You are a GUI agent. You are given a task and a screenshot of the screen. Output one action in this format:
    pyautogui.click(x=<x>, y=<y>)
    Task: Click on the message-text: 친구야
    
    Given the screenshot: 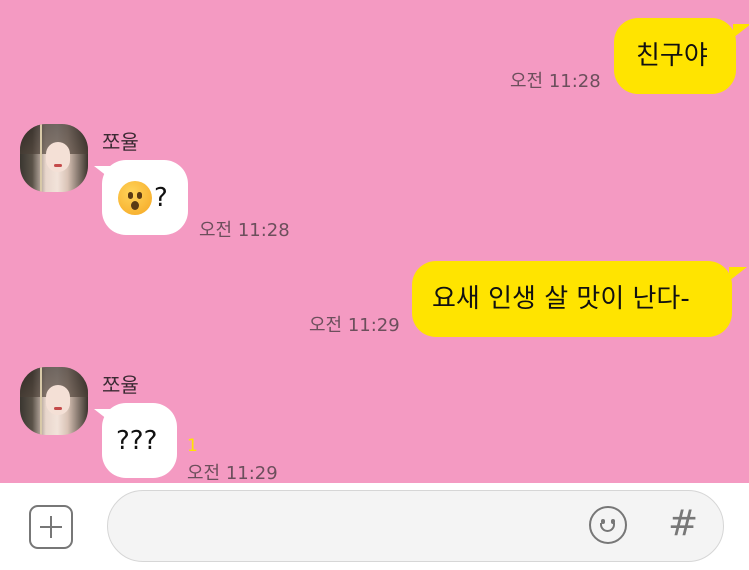 What is the action you would take?
    pyautogui.click(x=672, y=56)
    